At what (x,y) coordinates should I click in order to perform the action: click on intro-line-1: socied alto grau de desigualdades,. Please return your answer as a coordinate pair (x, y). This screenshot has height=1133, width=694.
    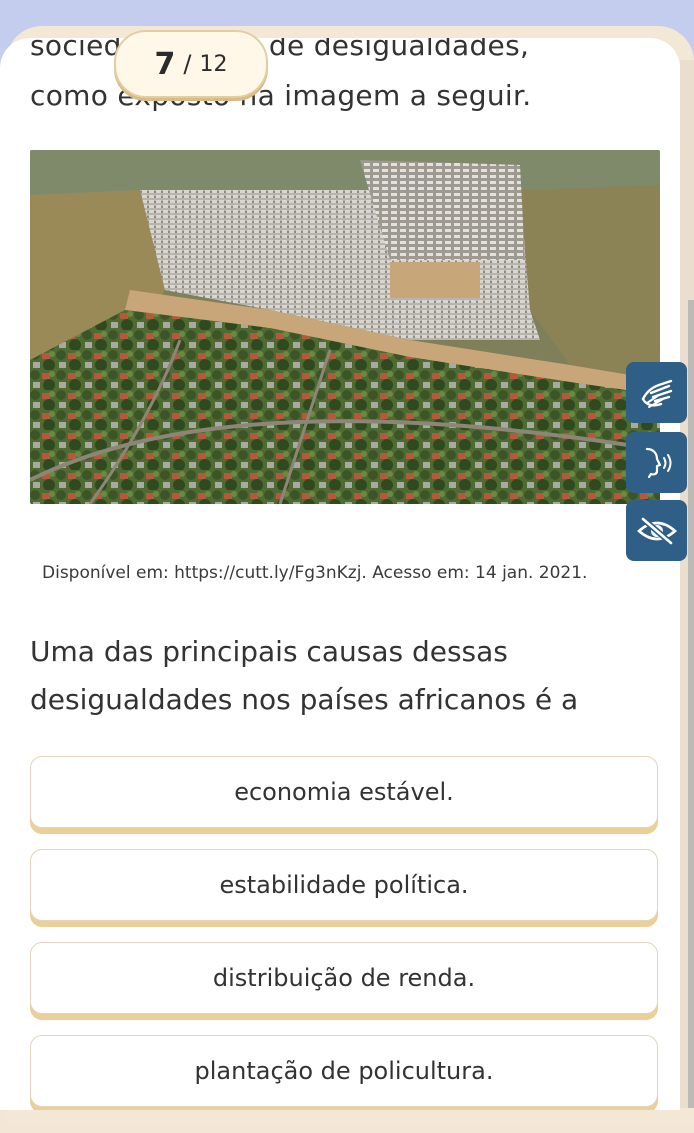
    Looking at the image, I should click on (280, 50).